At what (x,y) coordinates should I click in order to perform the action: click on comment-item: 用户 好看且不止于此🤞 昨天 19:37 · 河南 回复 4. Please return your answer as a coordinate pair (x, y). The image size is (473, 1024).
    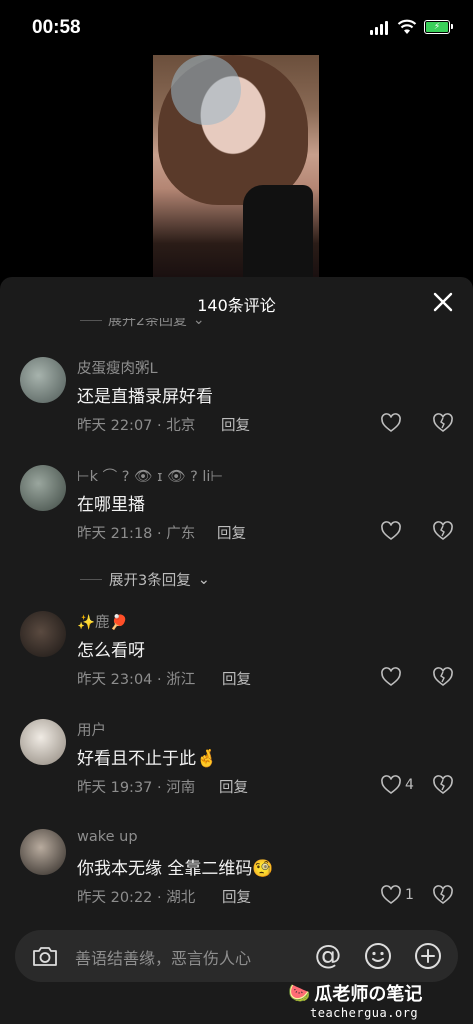
    Looking at the image, I should click on (236, 769).